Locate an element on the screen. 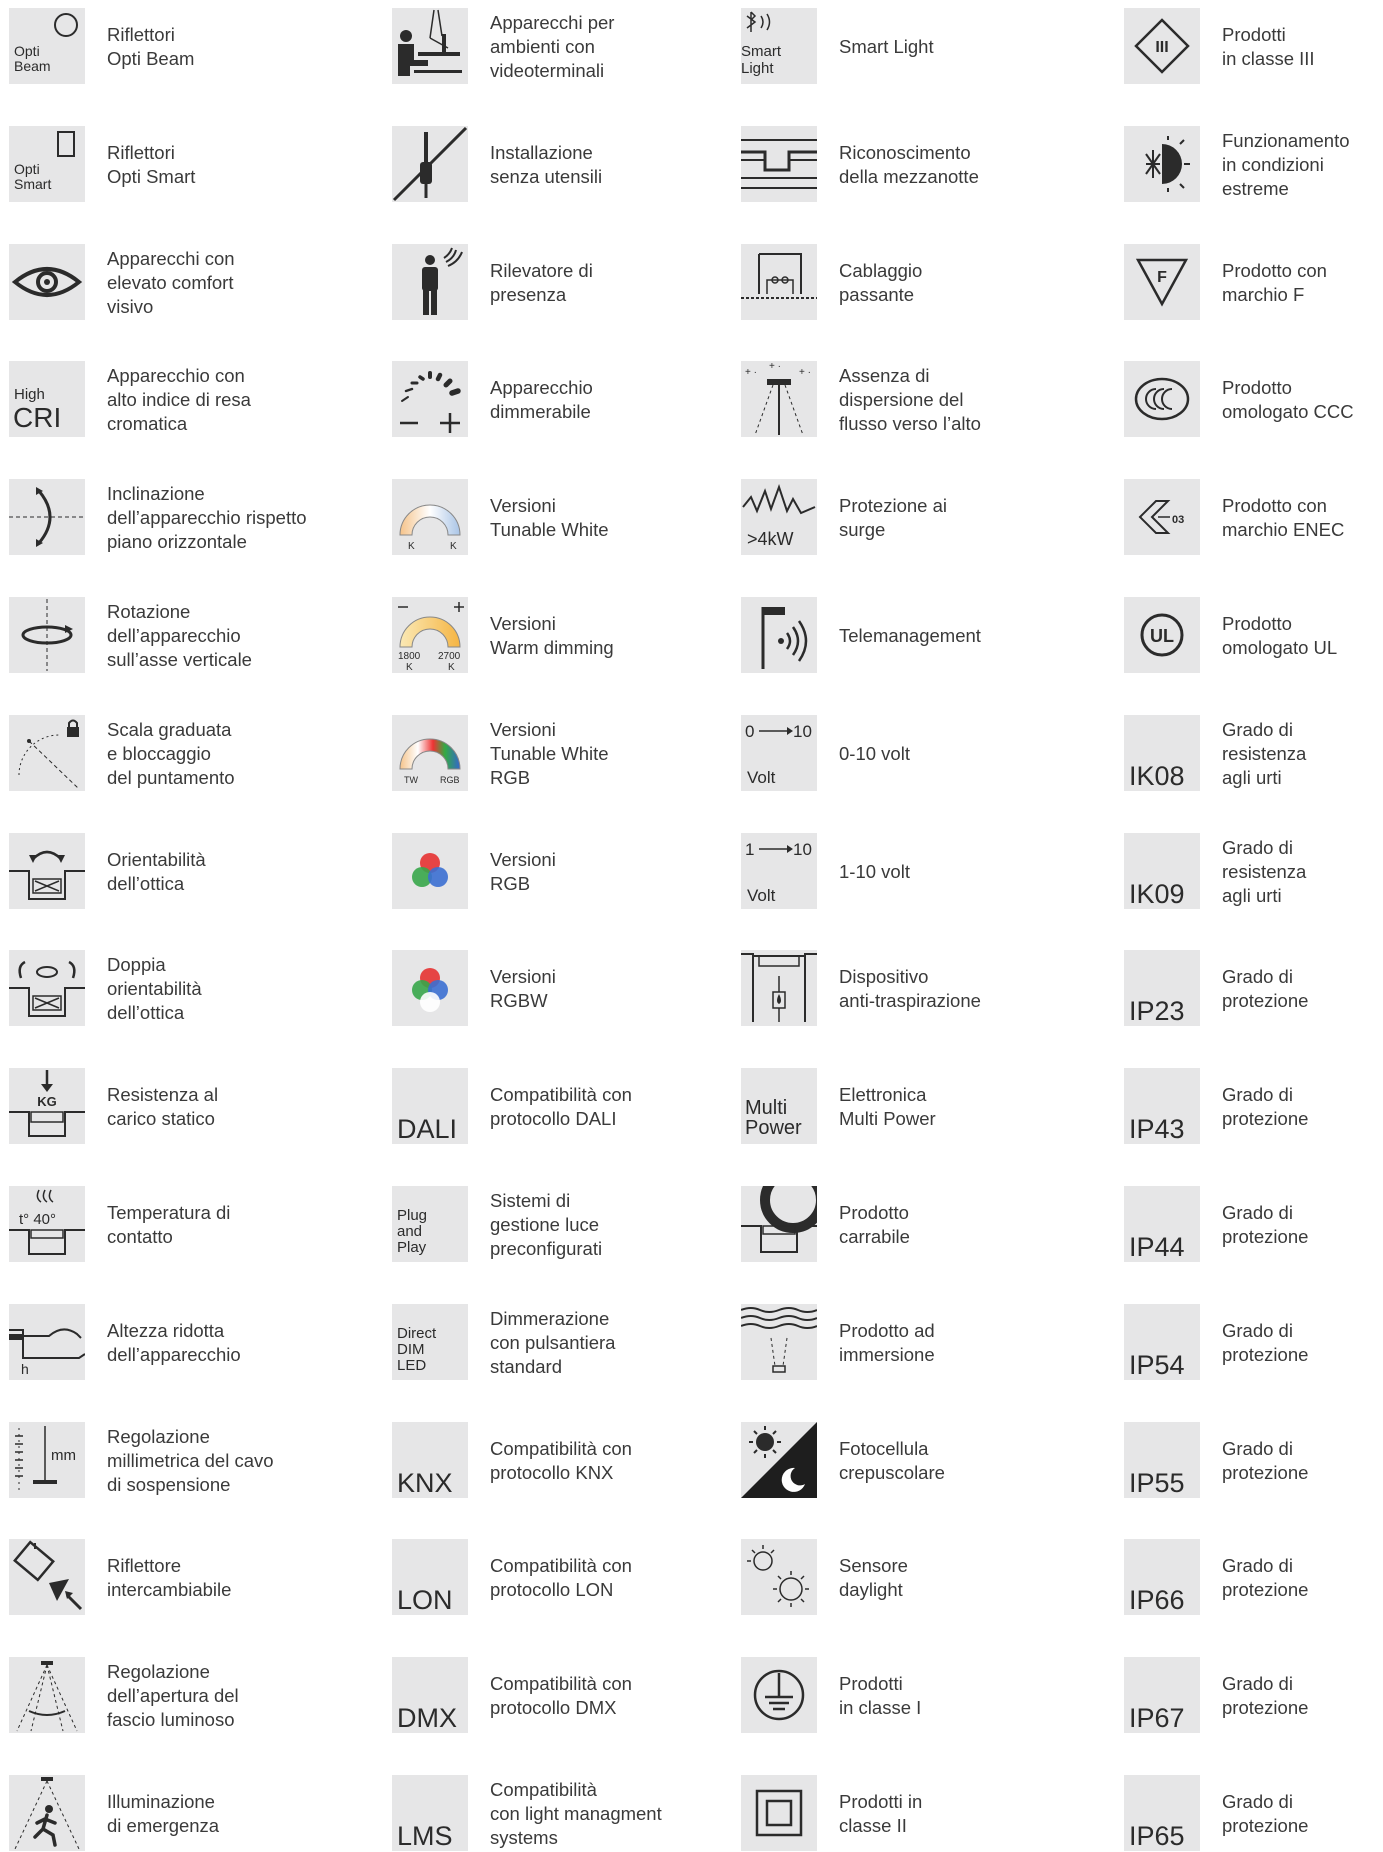  svg-text: DMX is located at coordinates (427, 1718).